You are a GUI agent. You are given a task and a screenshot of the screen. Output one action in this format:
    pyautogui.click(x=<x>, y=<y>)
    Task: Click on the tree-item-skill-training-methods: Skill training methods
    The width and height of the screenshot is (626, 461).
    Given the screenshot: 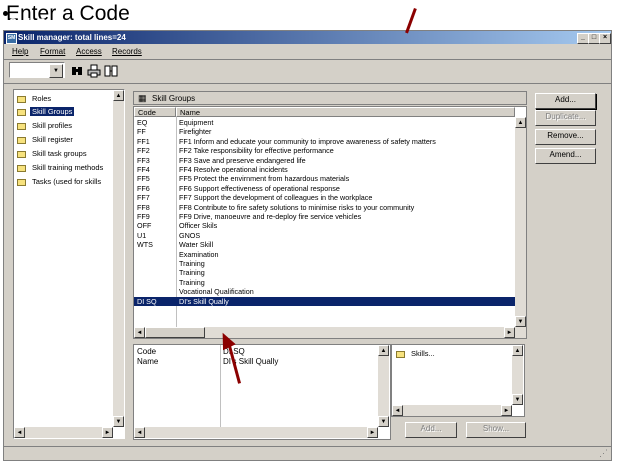 What is the action you would take?
    pyautogui.click(x=61, y=167)
    